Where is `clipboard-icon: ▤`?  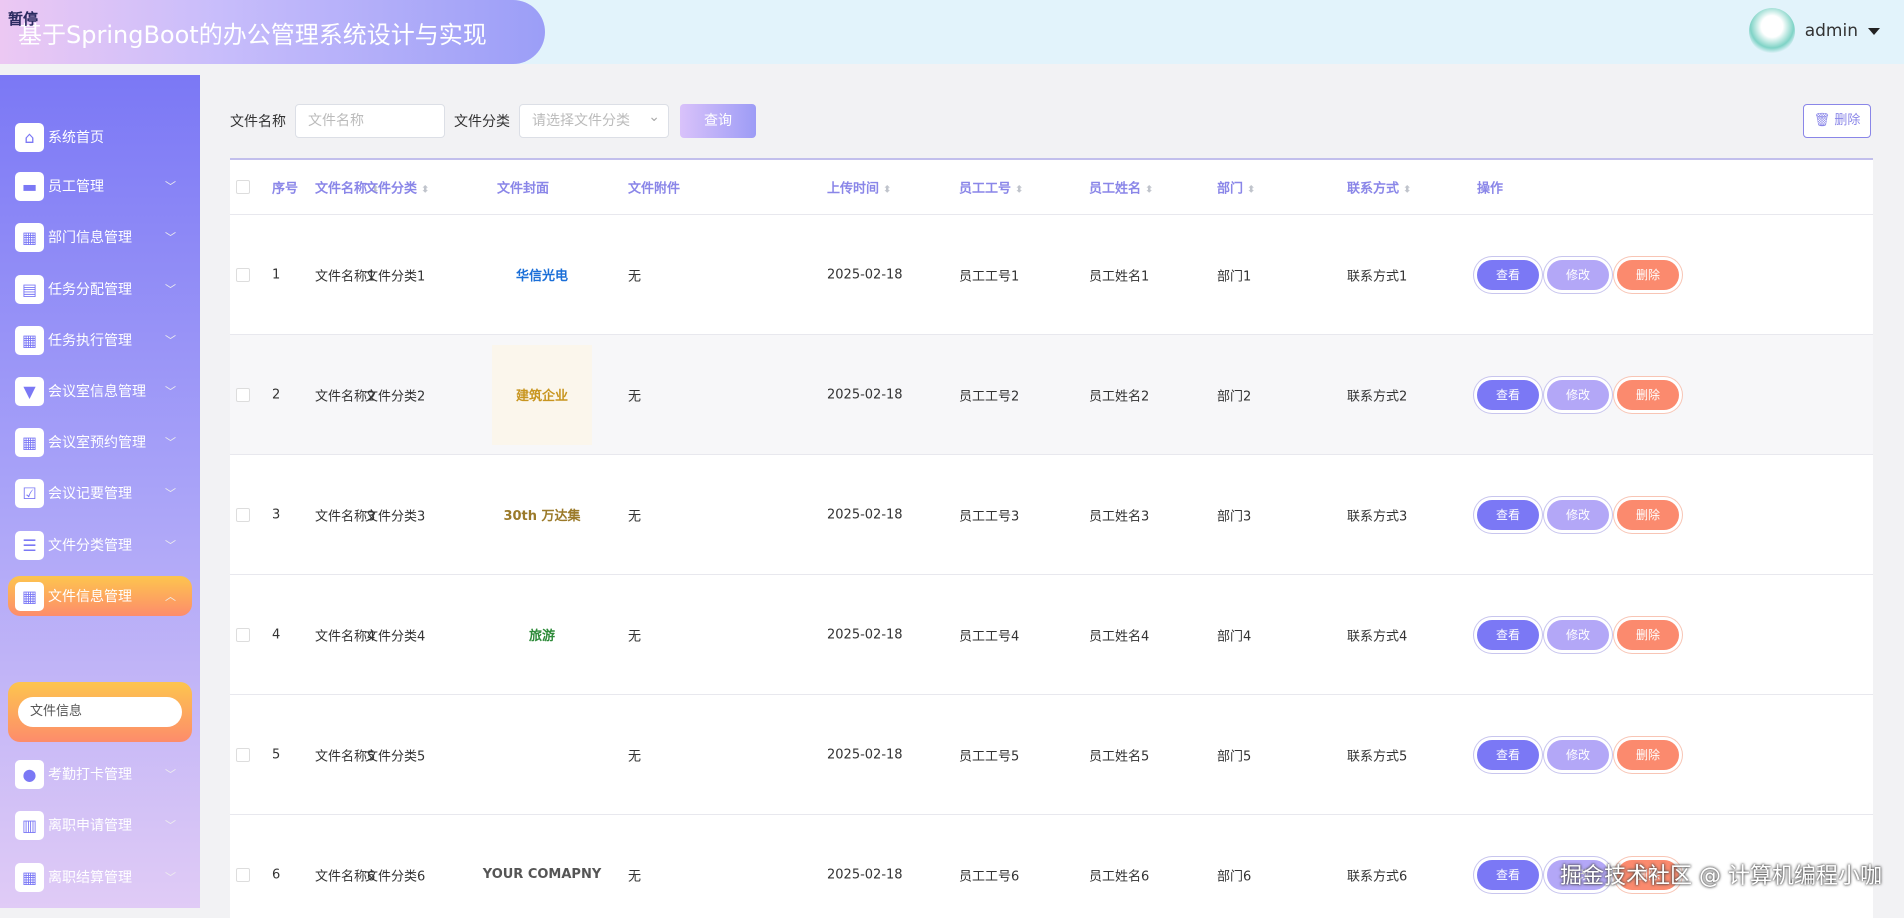
clipboard-icon: ▤ is located at coordinates (29, 289).